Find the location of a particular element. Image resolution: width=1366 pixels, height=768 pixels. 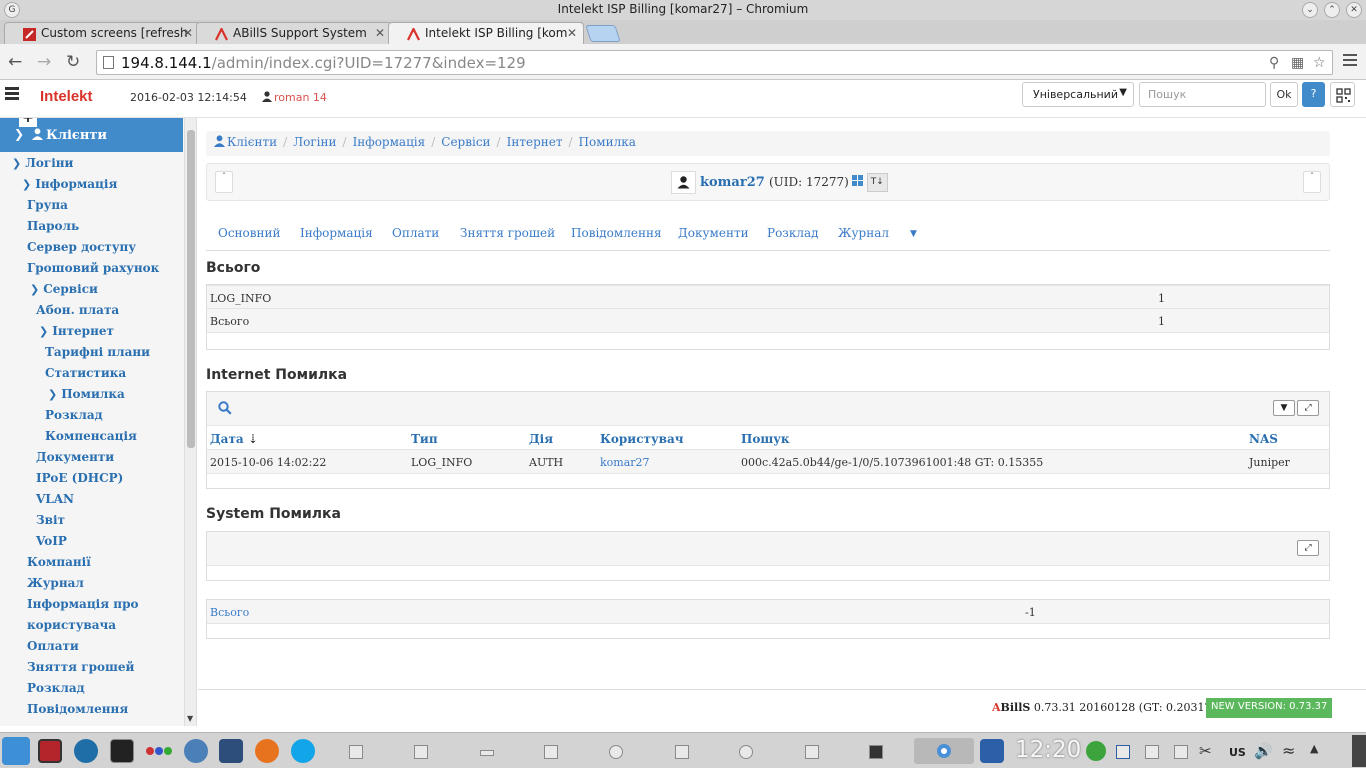

col-date: Дата ⇣ is located at coordinates (234, 439).